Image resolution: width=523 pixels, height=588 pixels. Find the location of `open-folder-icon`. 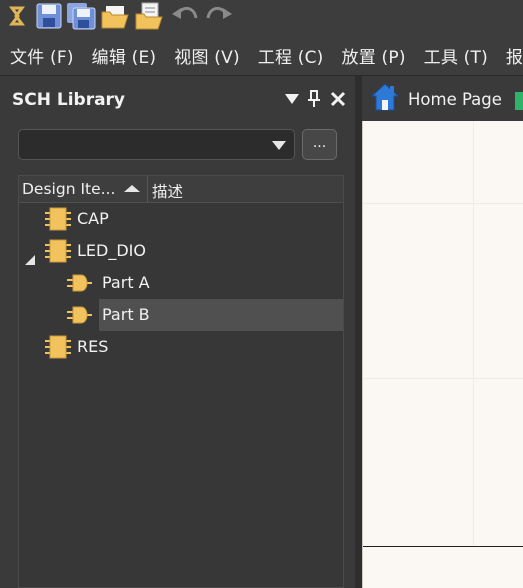

open-folder-icon is located at coordinates (115, 16).